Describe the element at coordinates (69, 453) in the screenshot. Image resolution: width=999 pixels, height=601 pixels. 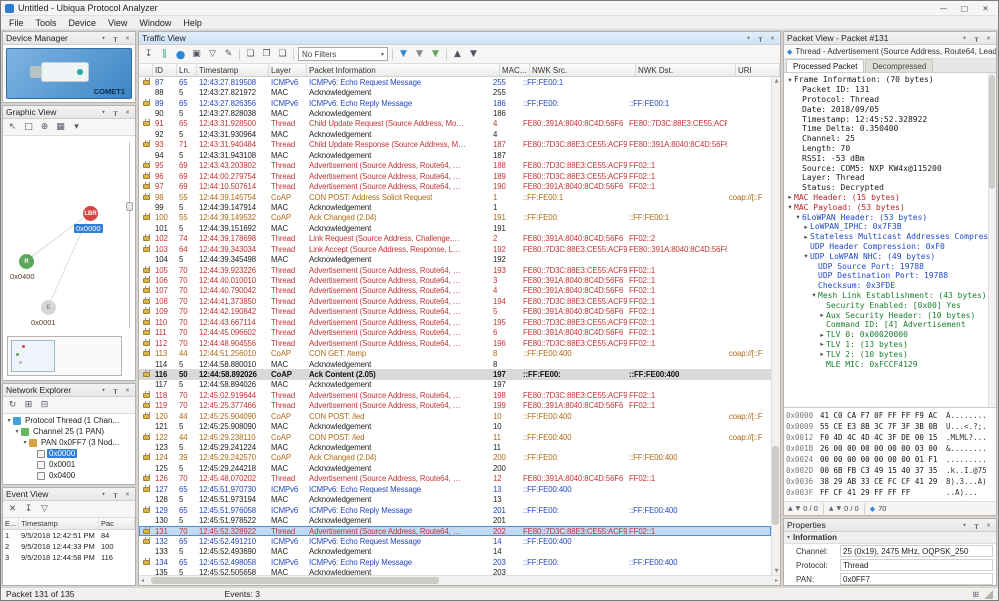
I see `tree-item-0x0000: 0x0000` at that location.